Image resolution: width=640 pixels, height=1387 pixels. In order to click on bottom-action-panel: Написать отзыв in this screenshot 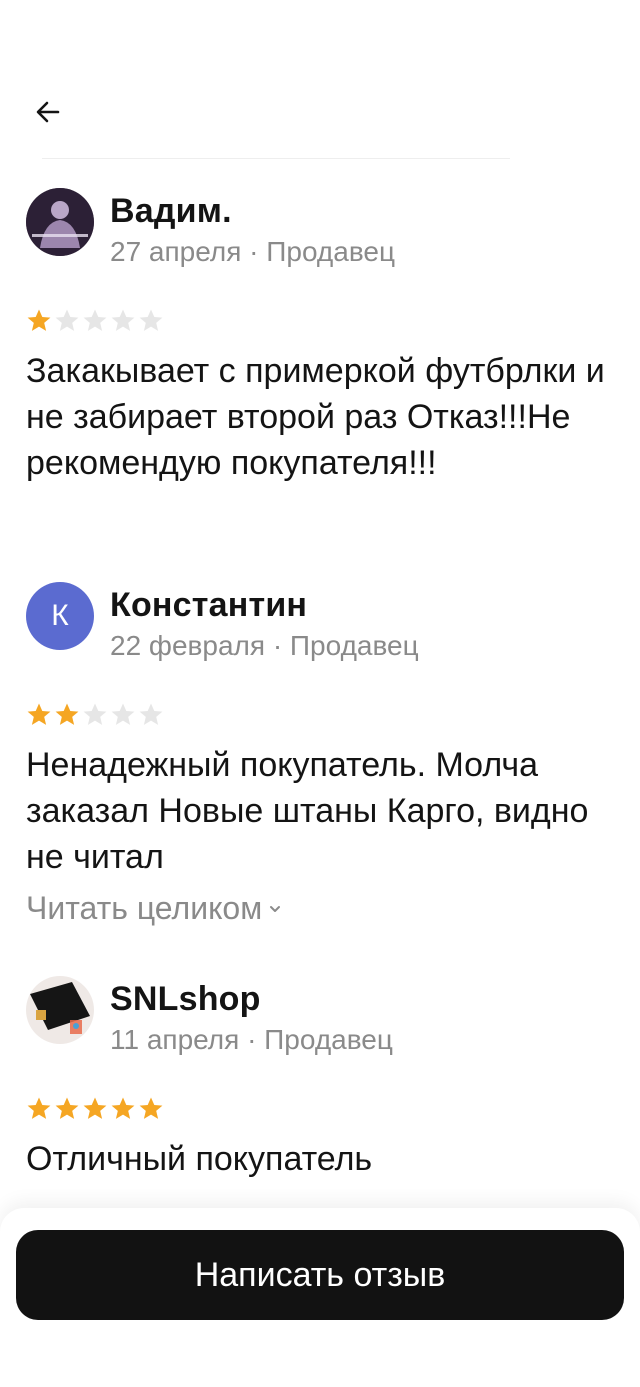, I will do `click(320, 1297)`.